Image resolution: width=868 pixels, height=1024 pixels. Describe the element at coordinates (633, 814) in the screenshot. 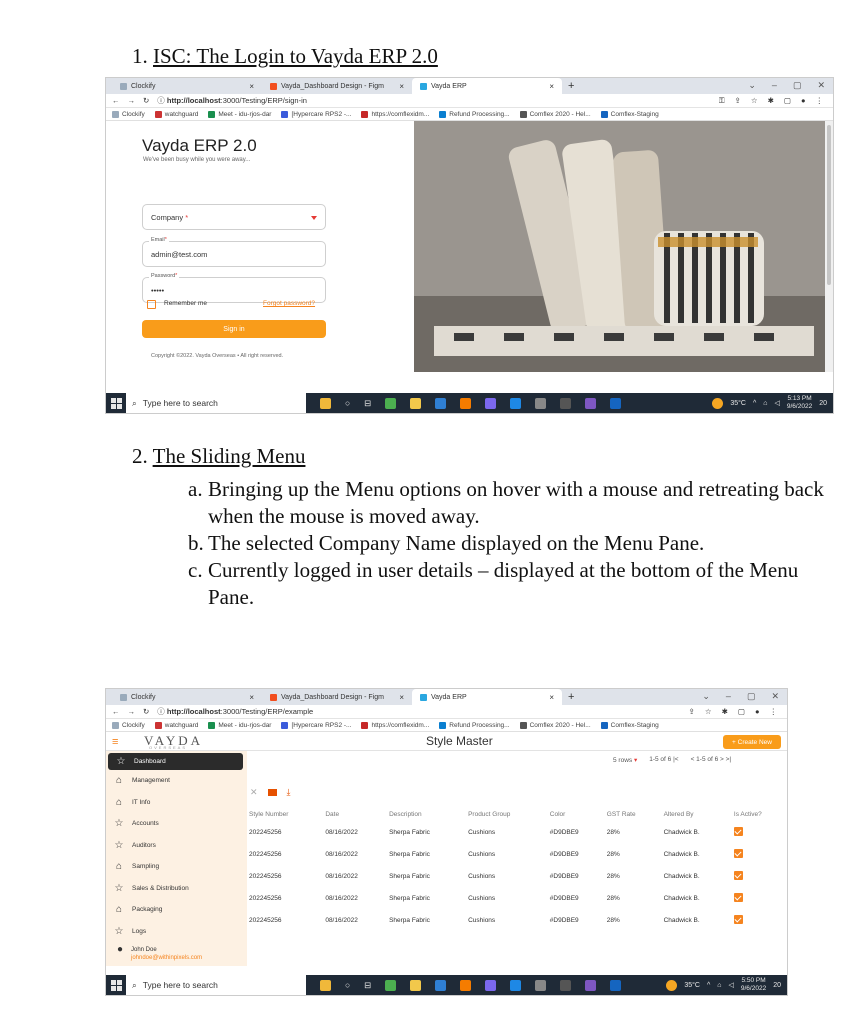

I see `column-header: GST Rate` at that location.